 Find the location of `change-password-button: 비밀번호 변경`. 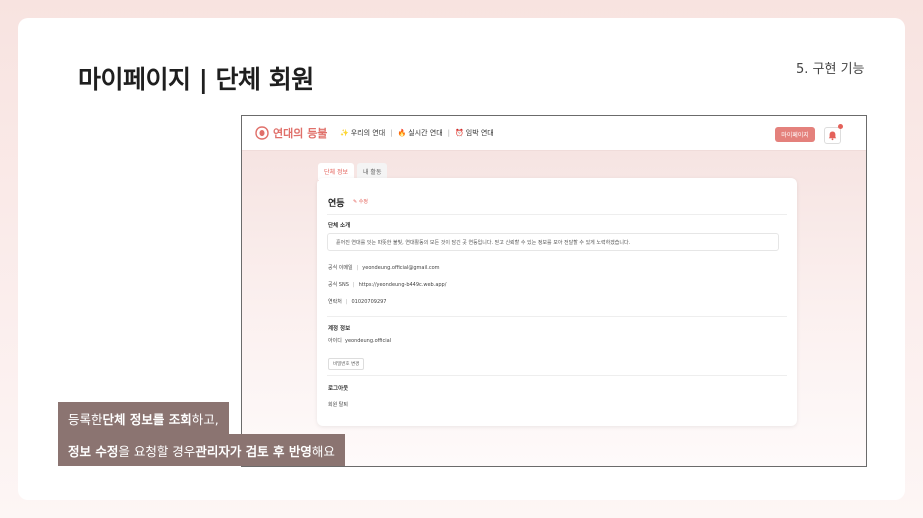

change-password-button: 비밀번호 변경 is located at coordinates (346, 364).